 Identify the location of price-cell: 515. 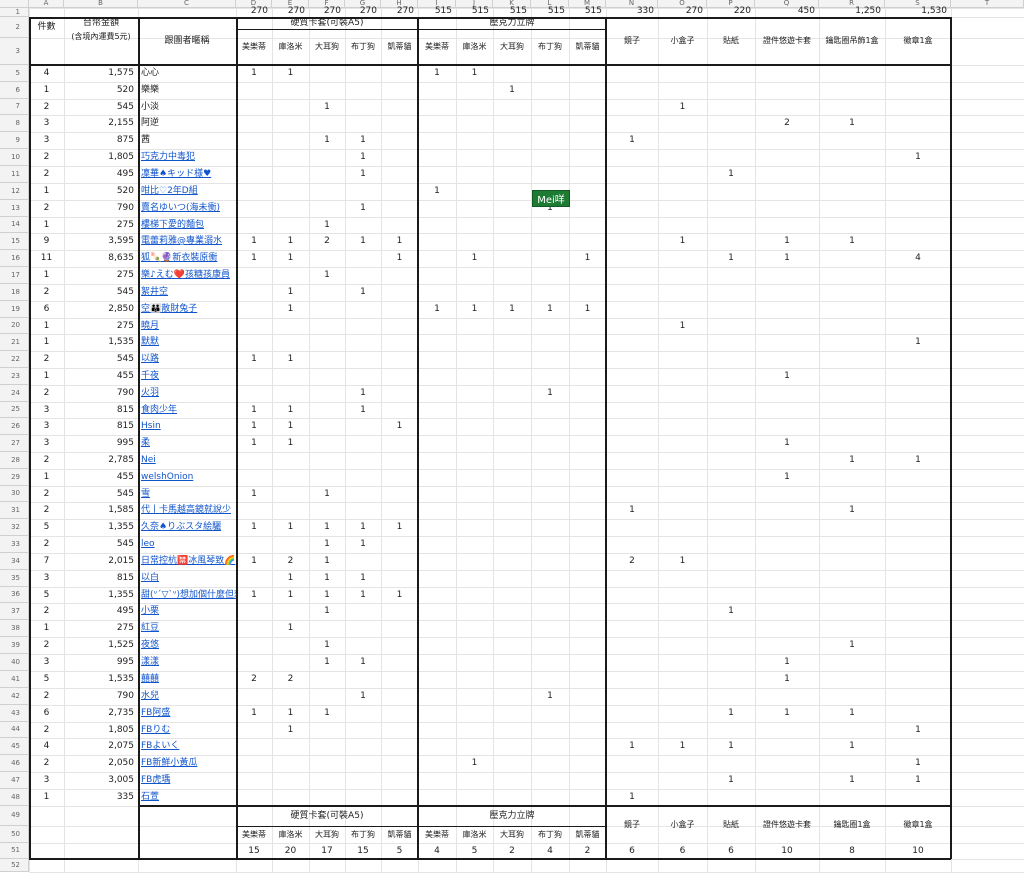
(474, 11).